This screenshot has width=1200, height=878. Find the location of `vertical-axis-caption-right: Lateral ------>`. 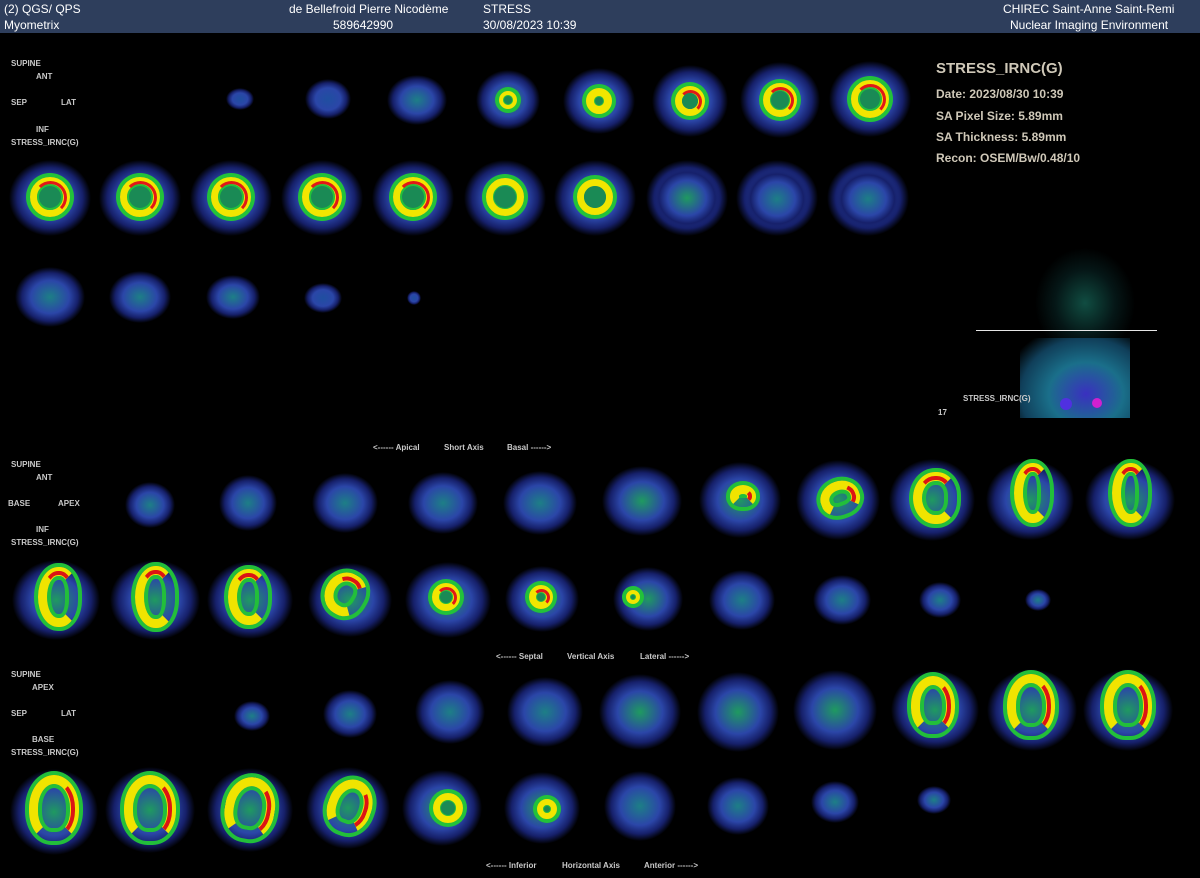

vertical-axis-caption-right: Lateral ------> is located at coordinates (665, 656).